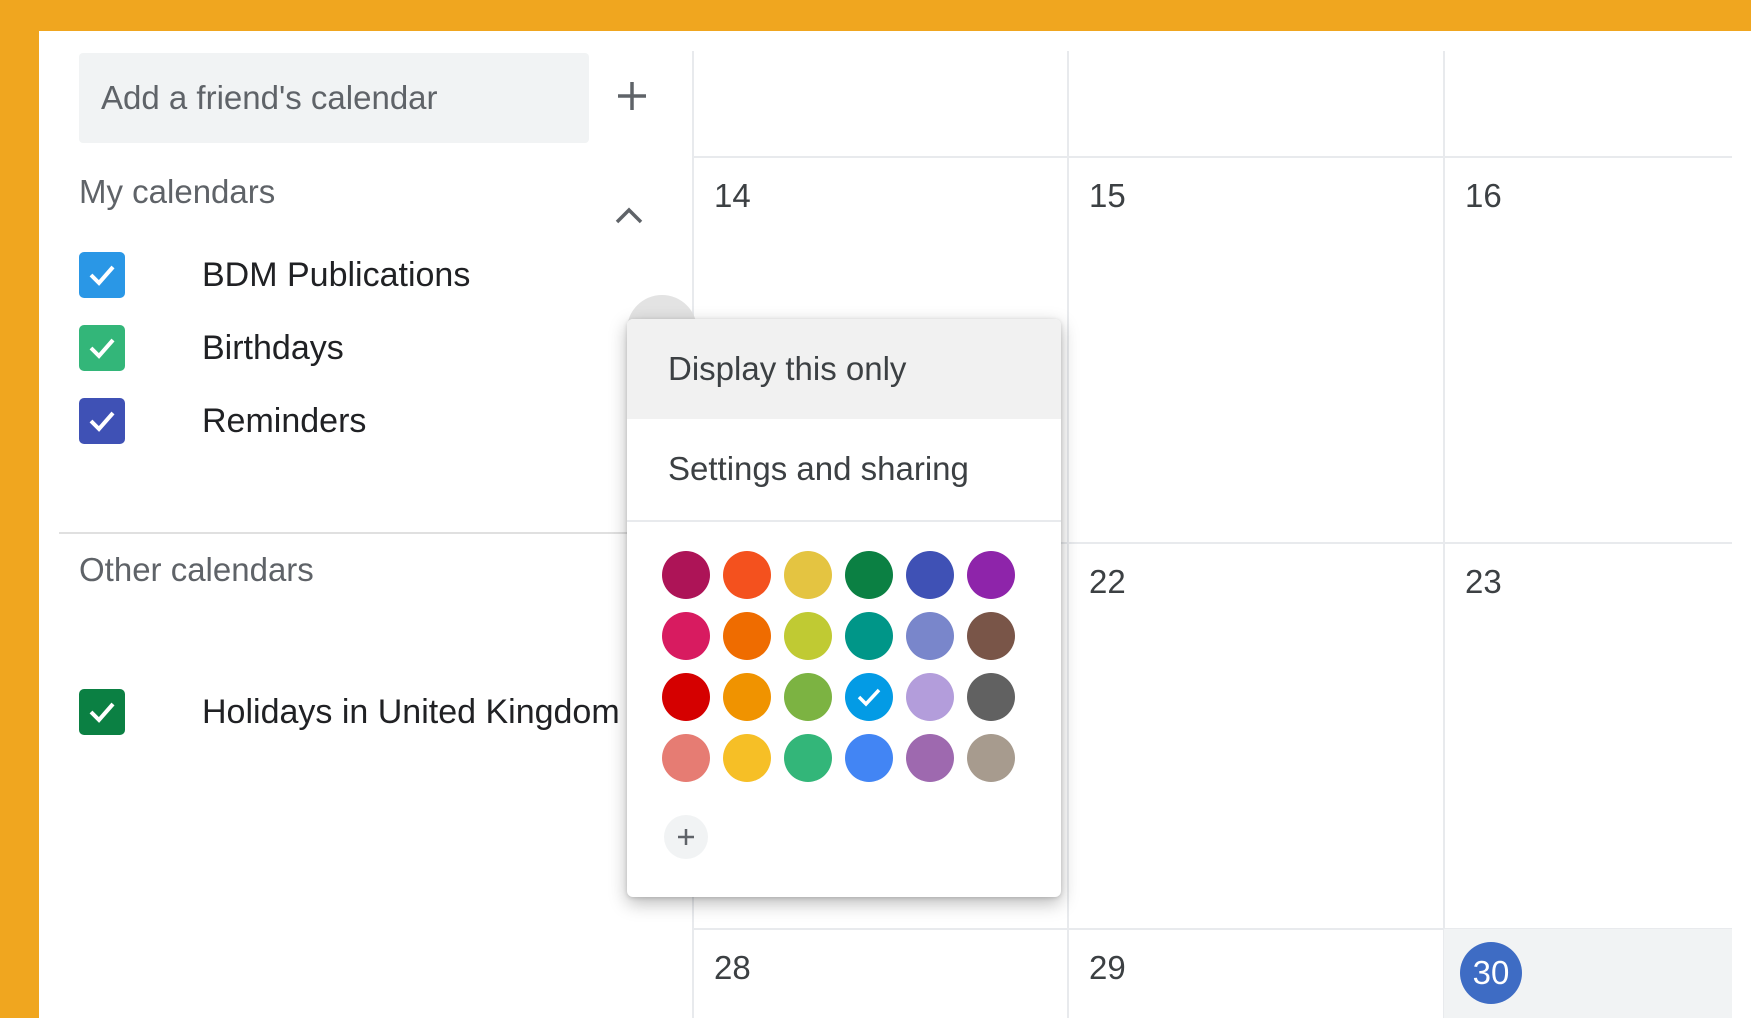  What do you see at coordinates (629, 216) in the screenshot?
I see `chevron-up-icon` at bounding box center [629, 216].